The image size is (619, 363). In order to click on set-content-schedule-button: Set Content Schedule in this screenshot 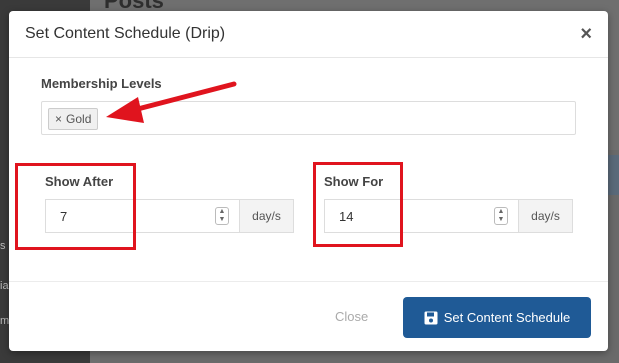, I will do `click(497, 317)`.